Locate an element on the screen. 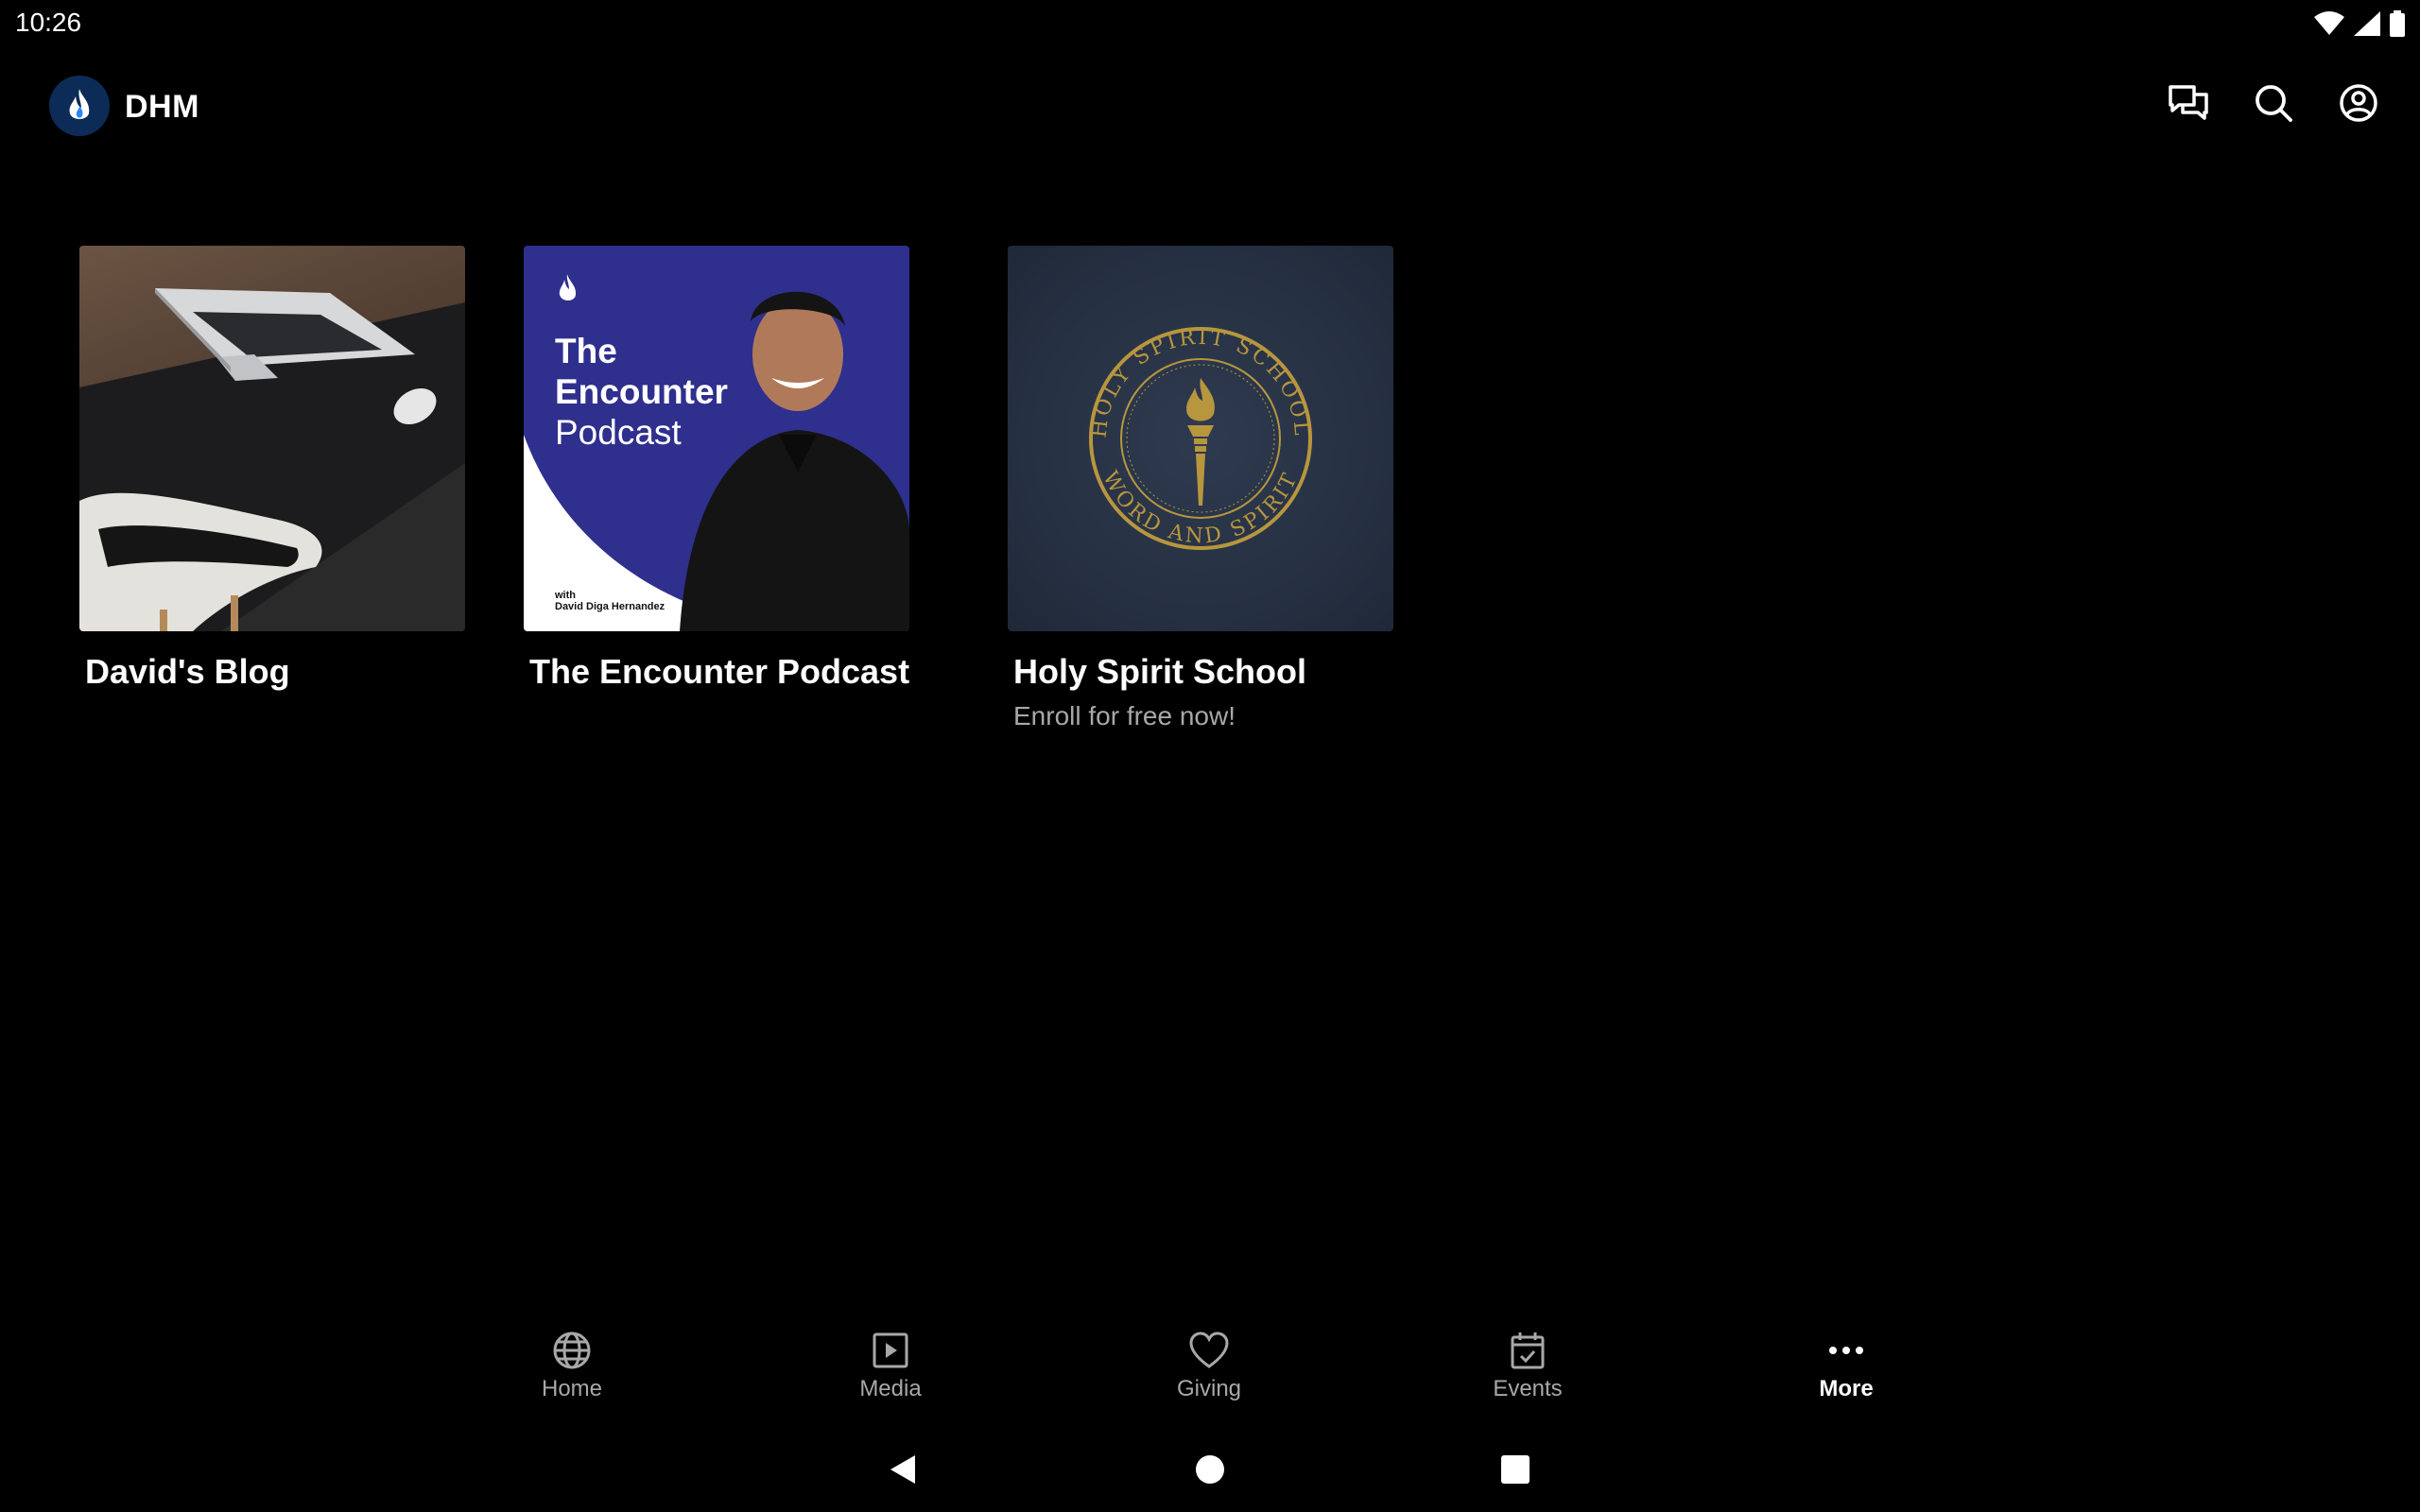 The height and width of the screenshot is (1512, 2420). nav-more: More is located at coordinates (1846, 1366).